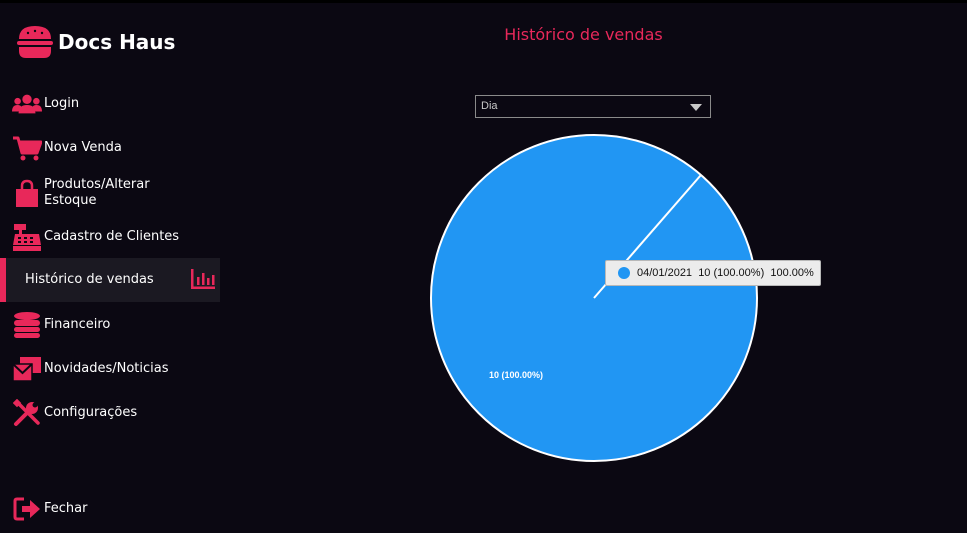  I want to click on chevron-down-icon, so click(696, 107).